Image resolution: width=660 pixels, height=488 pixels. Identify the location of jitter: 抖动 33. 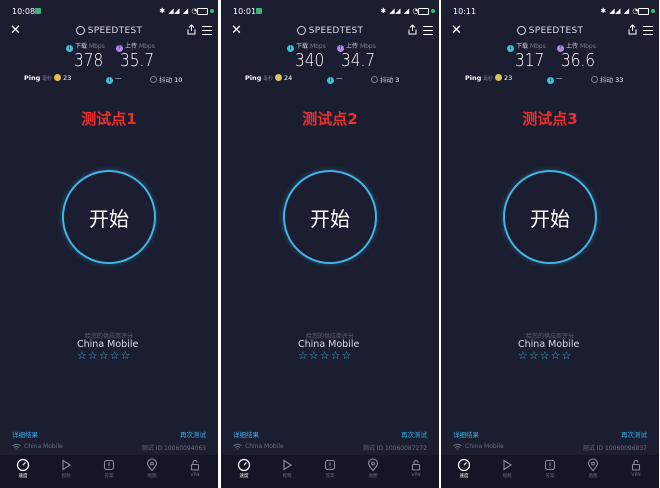
(607, 79).